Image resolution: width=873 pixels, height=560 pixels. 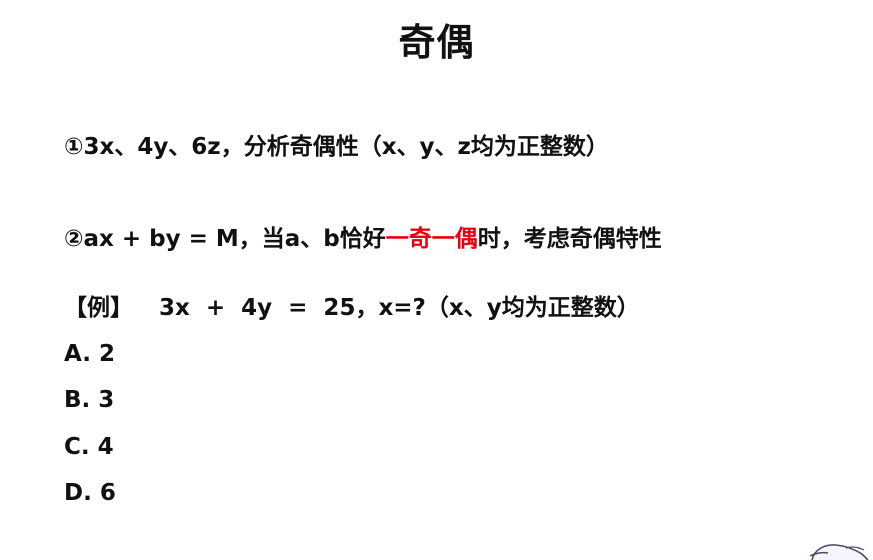 I want to click on example-question: 【例】 3x + 4y = 25，x=?（x、y均为正整数）, so click(x=352, y=308).